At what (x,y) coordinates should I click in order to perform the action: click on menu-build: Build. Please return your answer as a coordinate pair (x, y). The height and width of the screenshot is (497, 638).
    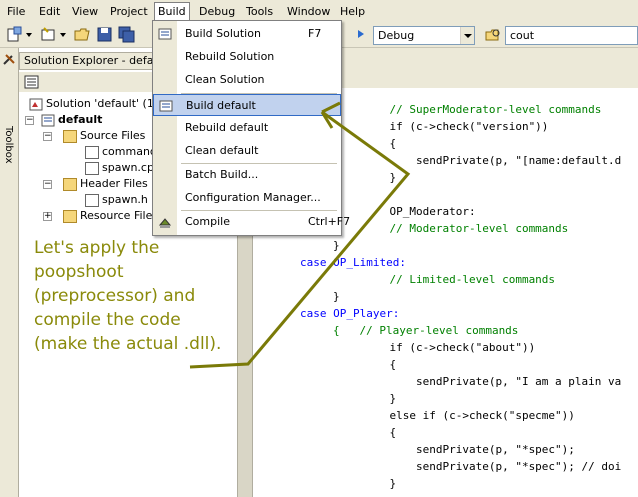
    Looking at the image, I should click on (172, 12).